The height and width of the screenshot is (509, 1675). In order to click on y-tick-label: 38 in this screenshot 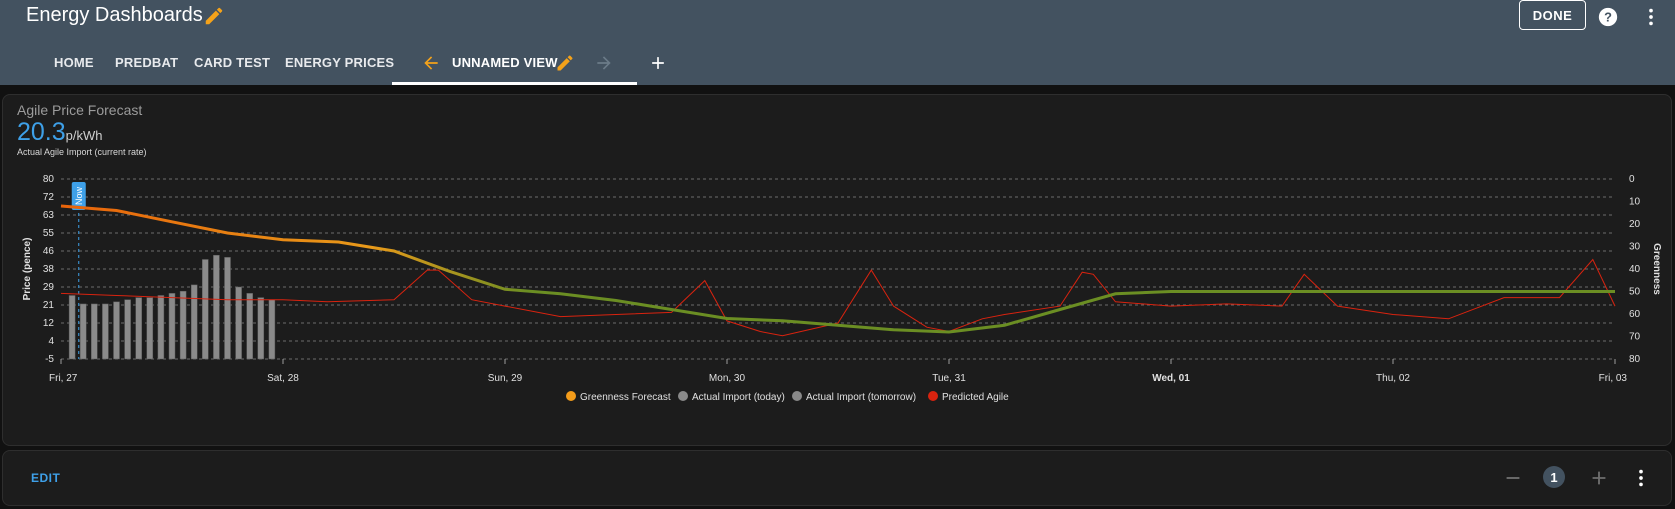, I will do `click(49, 269)`.